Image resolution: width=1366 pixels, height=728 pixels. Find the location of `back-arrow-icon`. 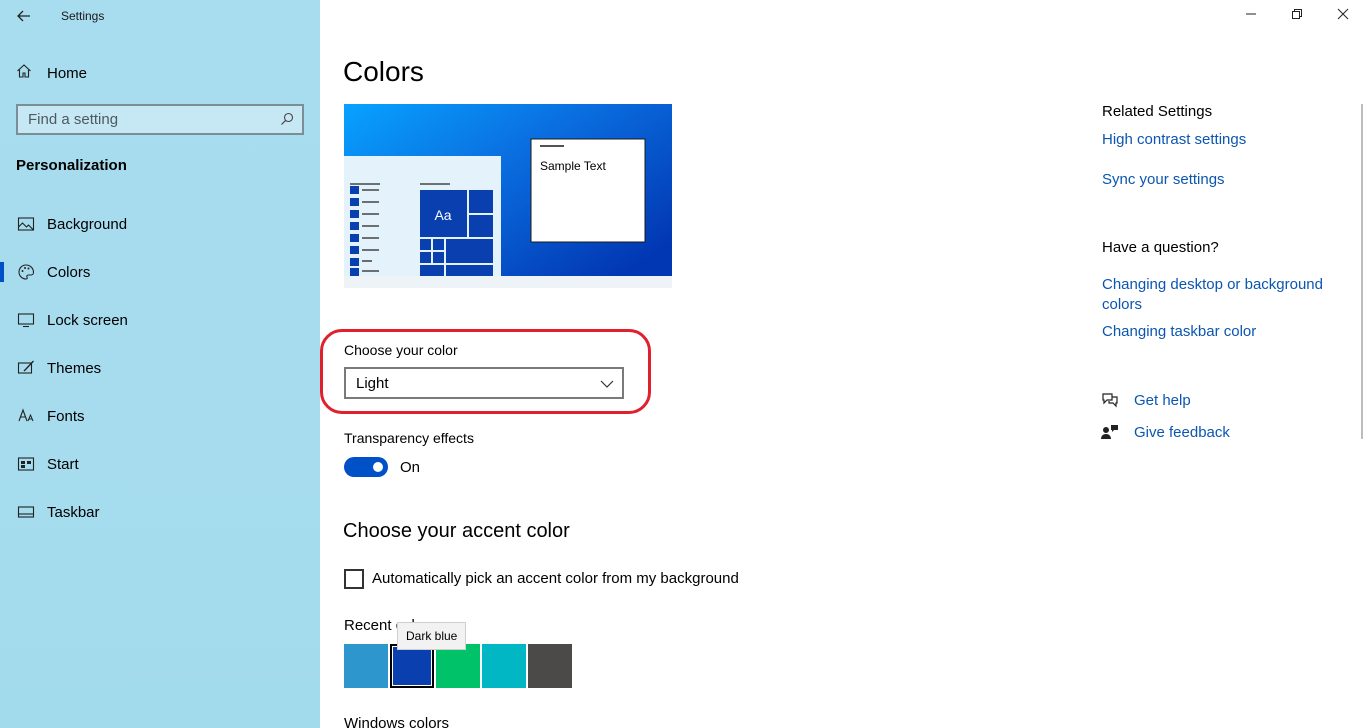

back-arrow-icon is located at coordinates (24, 16).